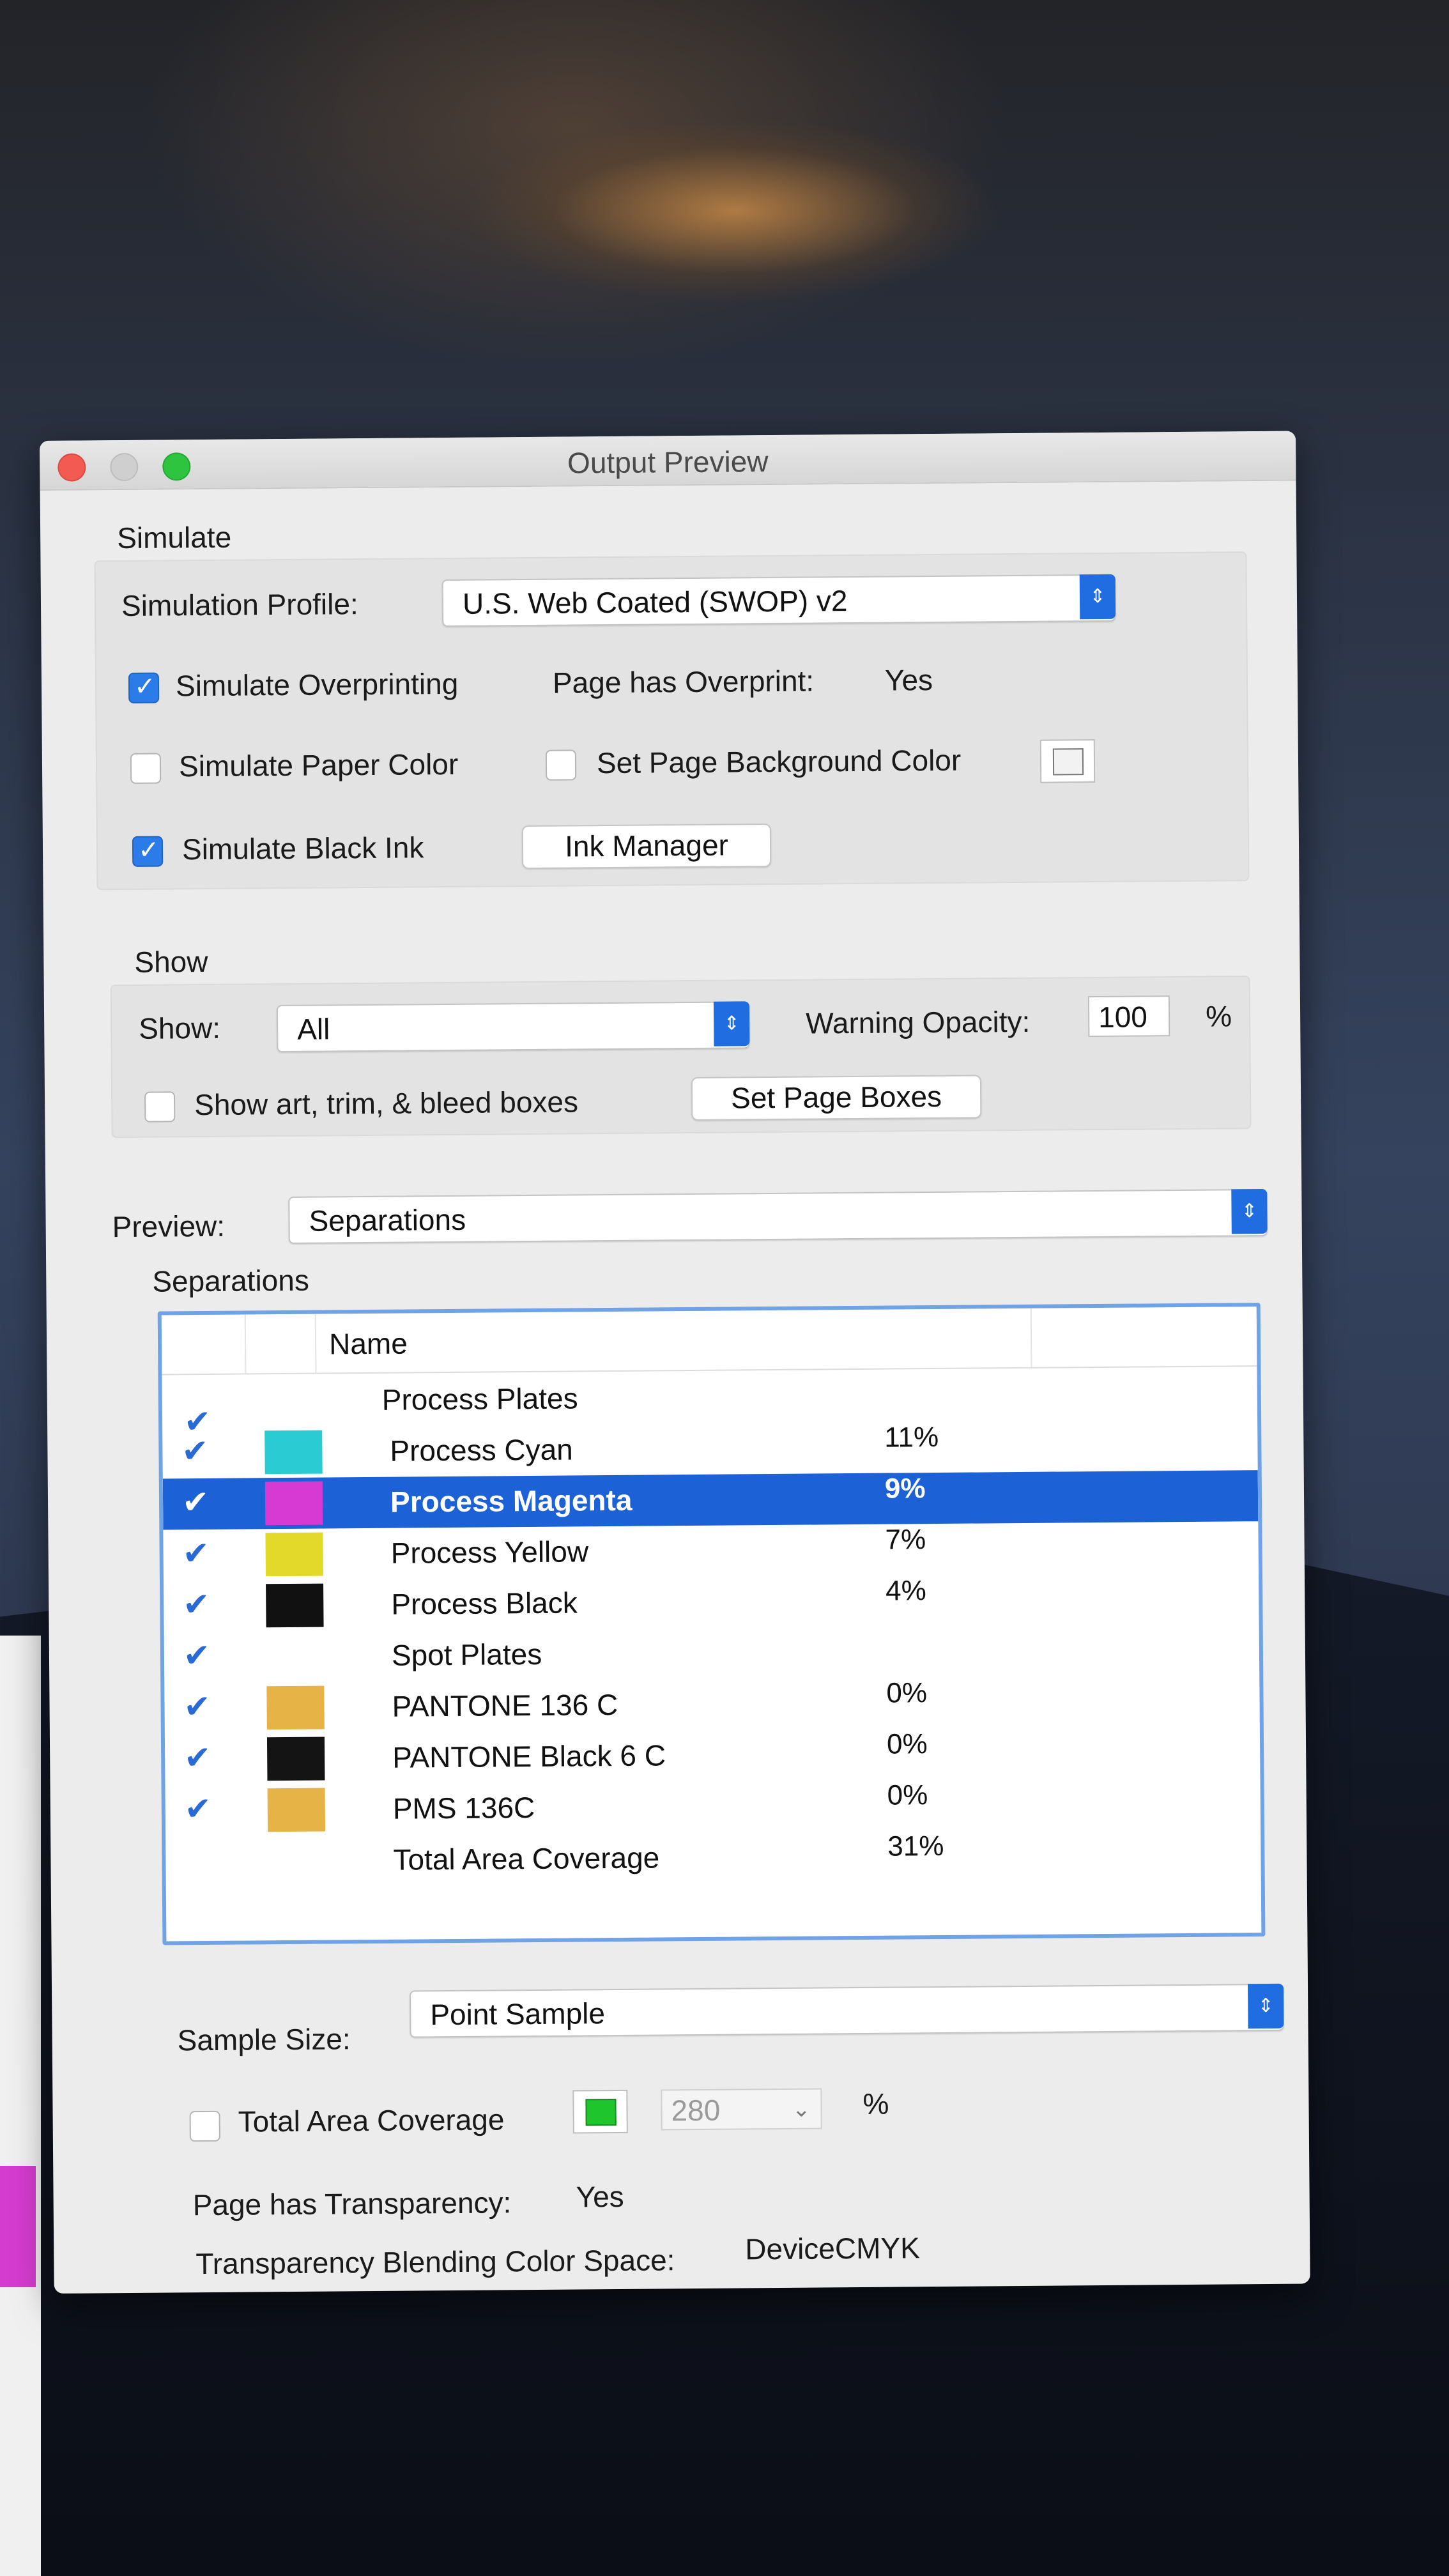 This screenshot has width=1449, height=2576. I want to click on separation-percent: 31%, so click(915, 1846).